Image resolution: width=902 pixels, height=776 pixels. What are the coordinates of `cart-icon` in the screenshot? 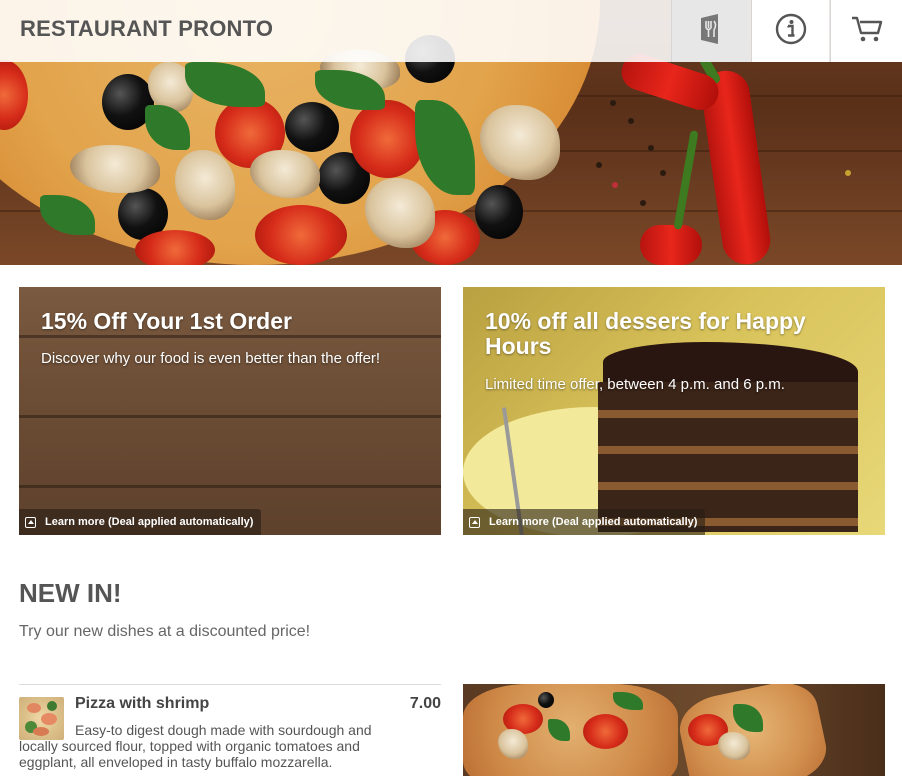 It's located at (867, 31).